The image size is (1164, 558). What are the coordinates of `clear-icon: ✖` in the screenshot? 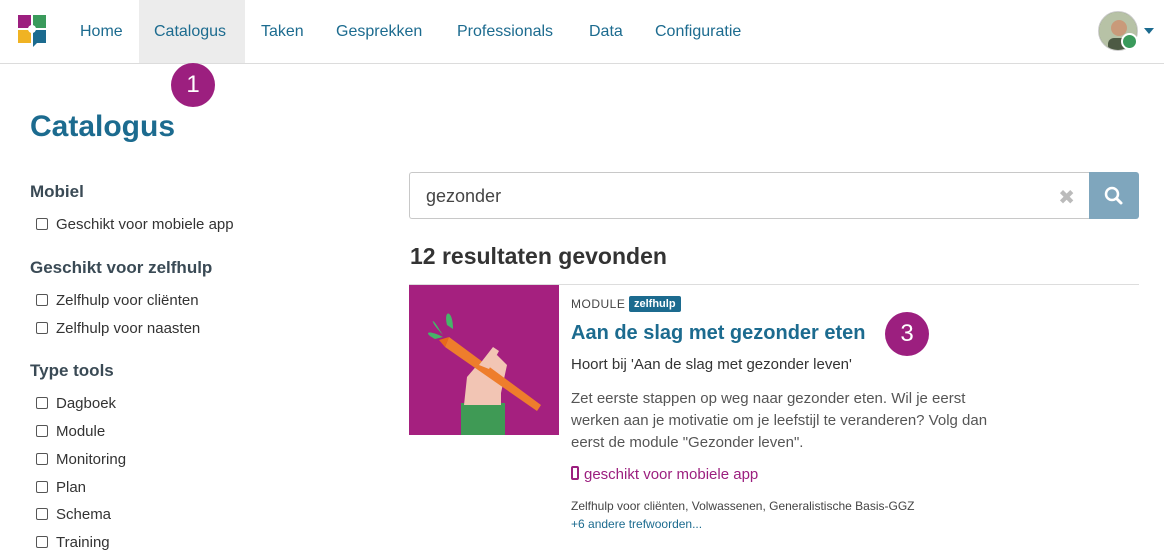 It's located at (1066, 197).